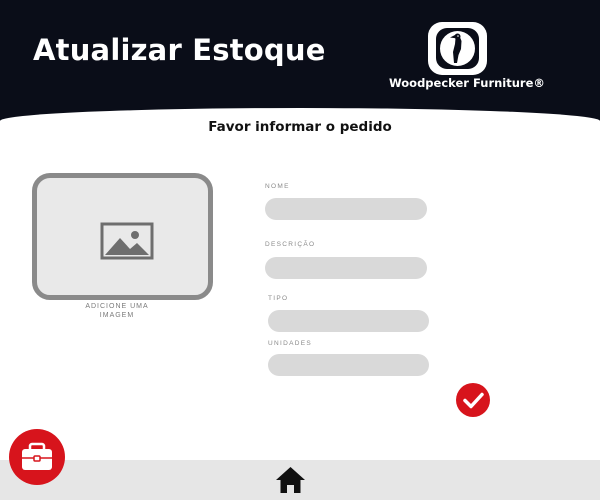 This screenshot has height=500, width=600. What do you see at coordinates (277, 186) in the screenshot?
I see `nome-label: NOME` at bounding box center [277, 186].